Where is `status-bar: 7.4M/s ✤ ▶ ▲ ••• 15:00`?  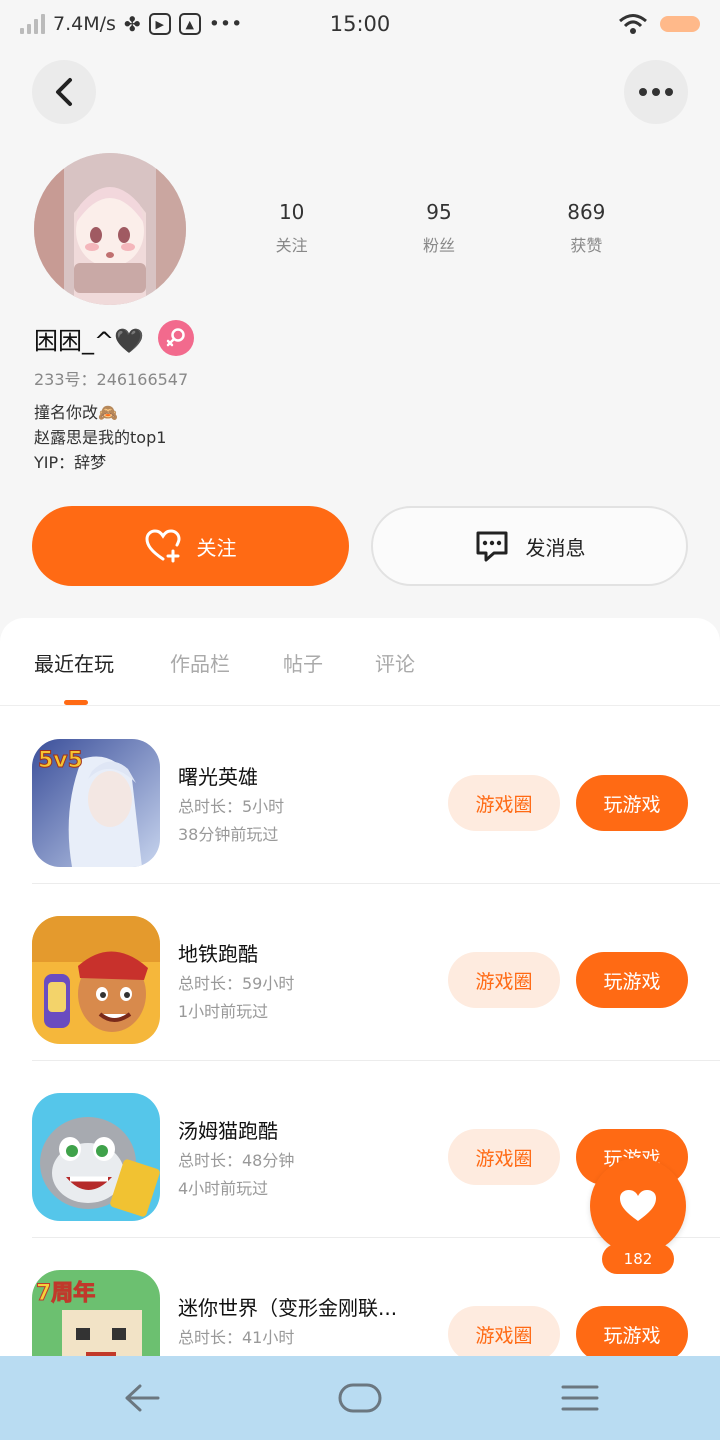 status-bar: 7.4M/s ✤ ▶ ▲ ••• 15:00 is located at coordinates (360, 24).